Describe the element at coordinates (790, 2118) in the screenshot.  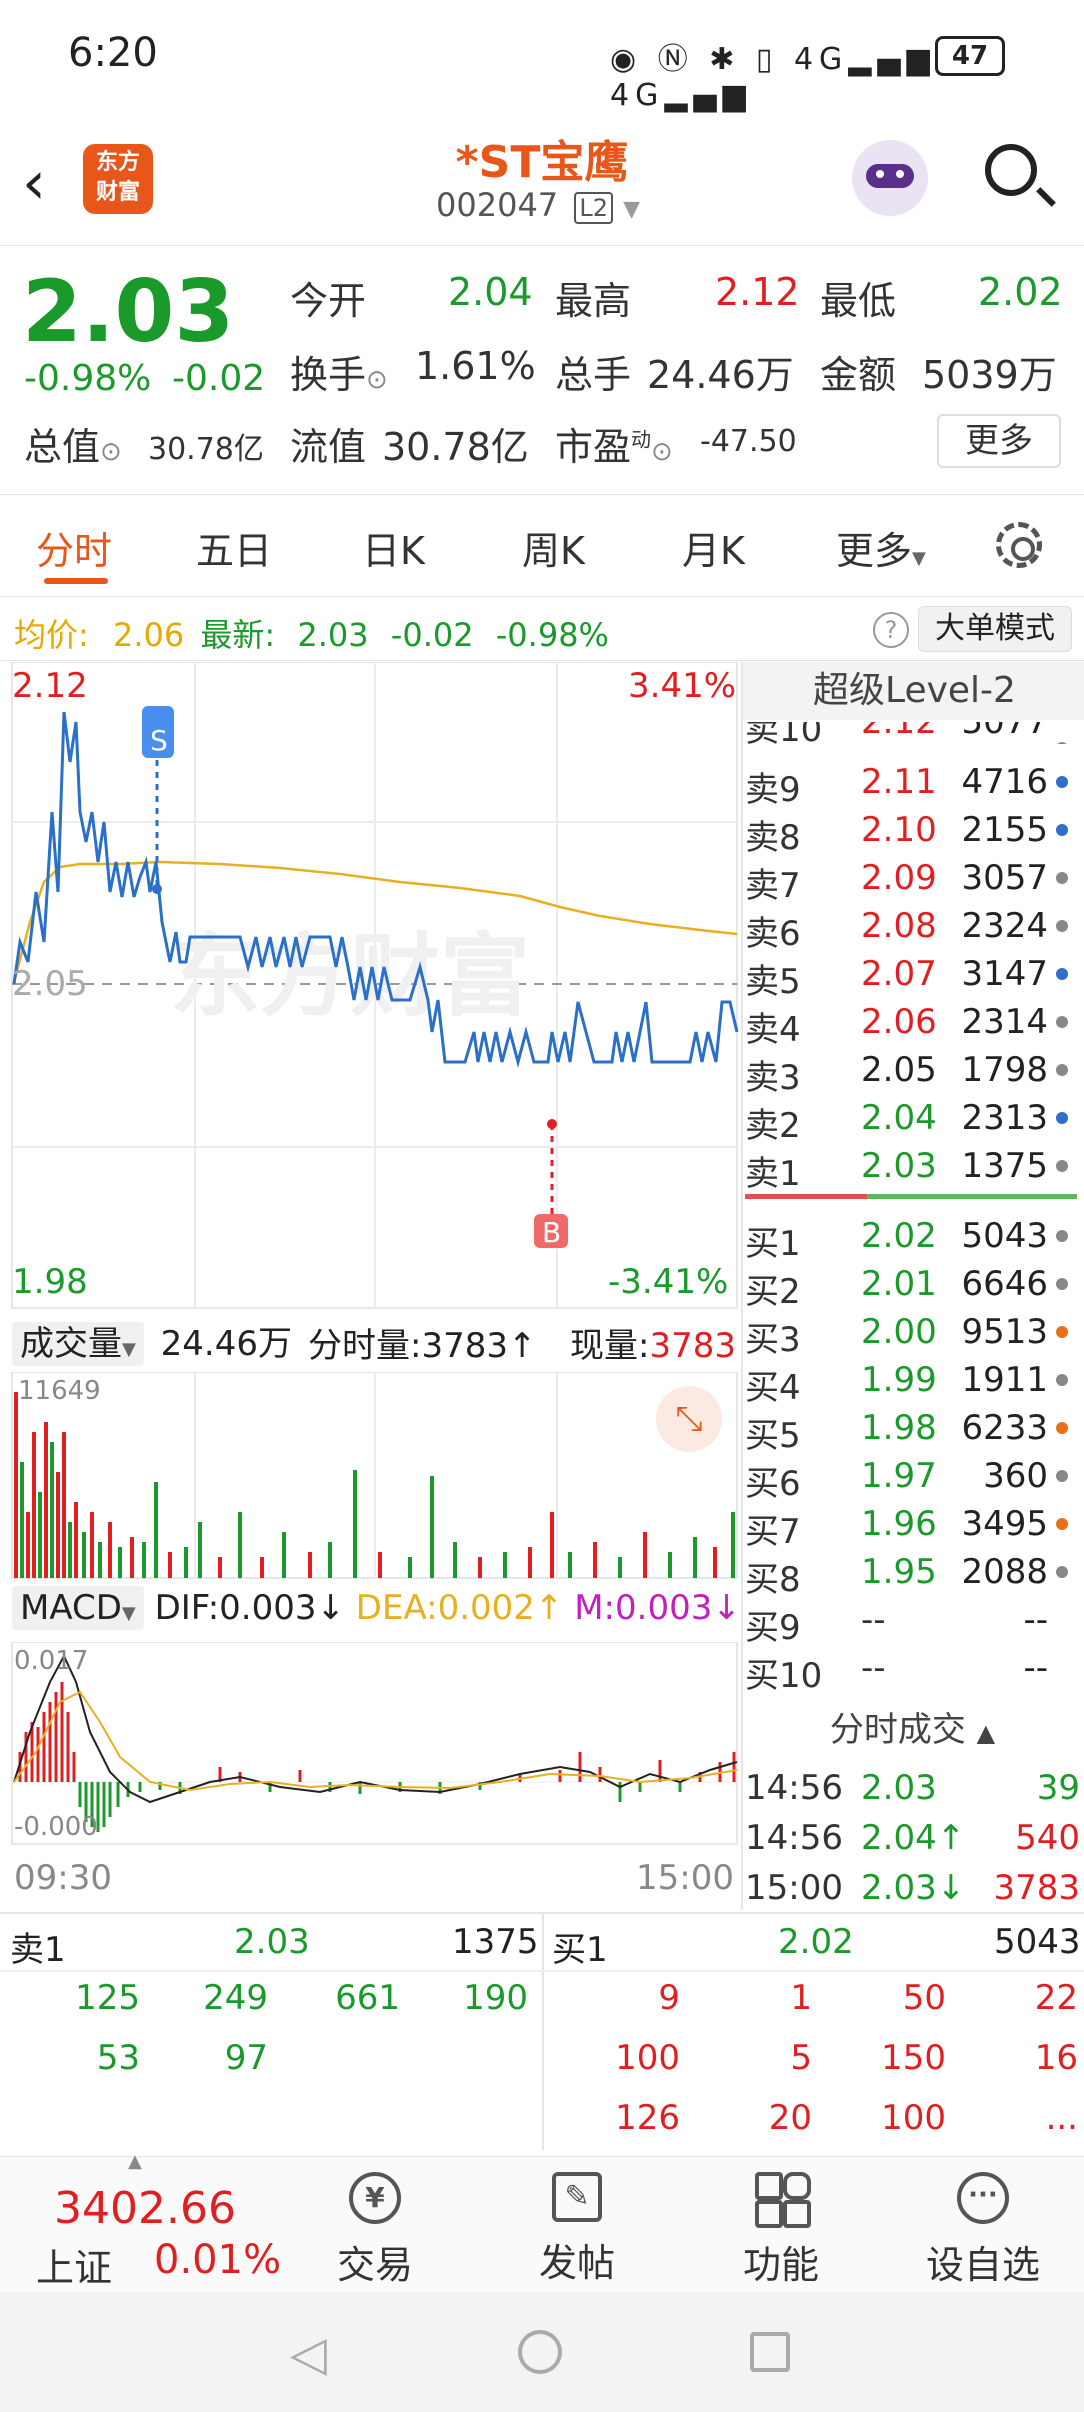
I see `queue-bid-order: 20` at that location.